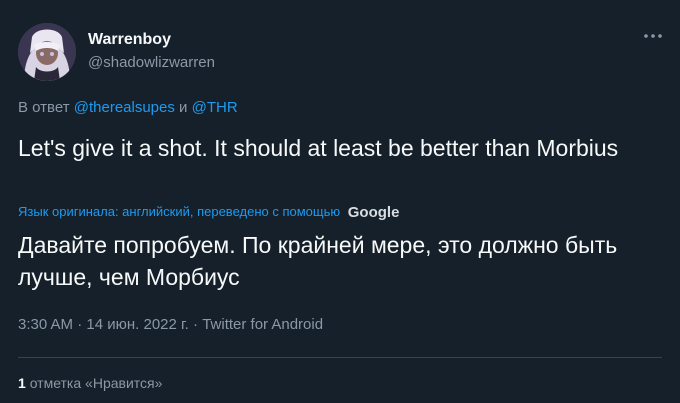 The image size is (680, 403). I want to click on mention-link-therealsupes: @therealsupes, so click(124, 107).